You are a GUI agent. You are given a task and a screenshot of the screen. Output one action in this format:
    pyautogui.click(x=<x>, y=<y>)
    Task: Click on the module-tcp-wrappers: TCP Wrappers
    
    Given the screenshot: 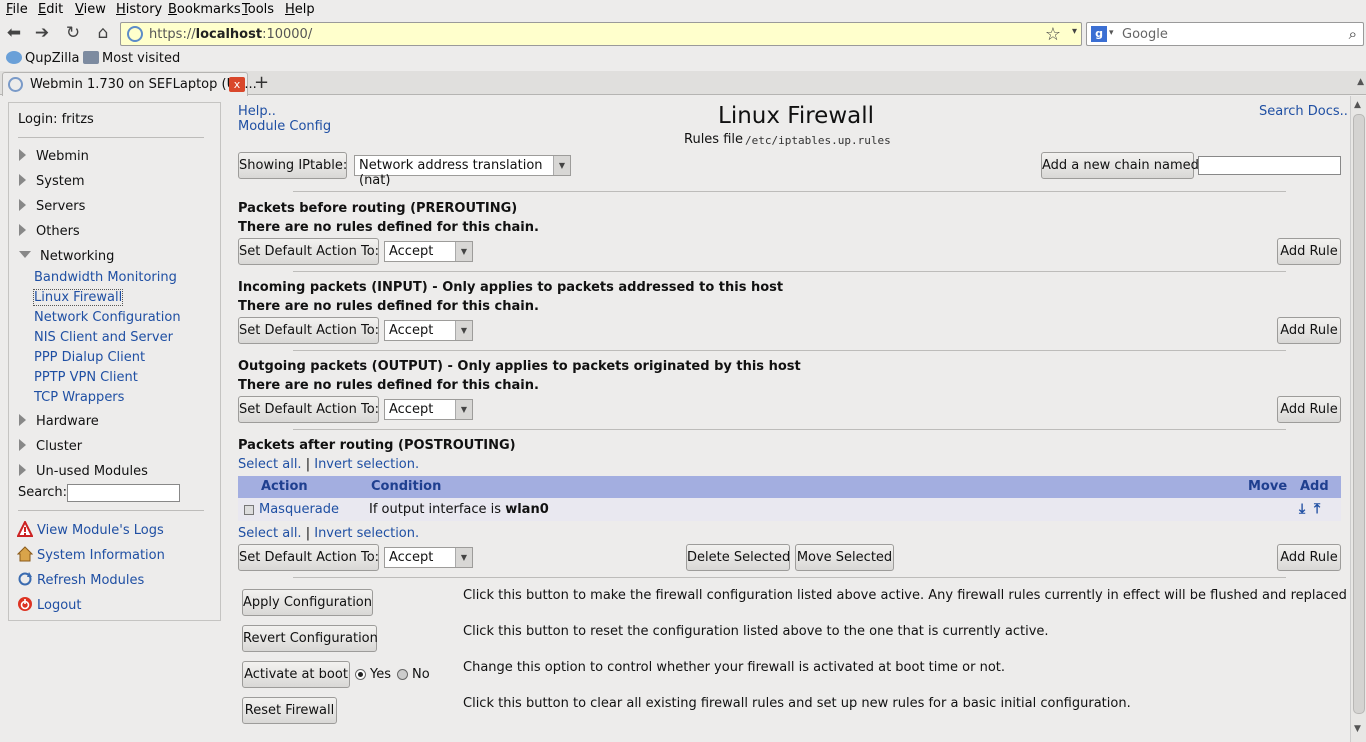 What is the action you would take?
    pyautogui.click(x=79, y=397)
    